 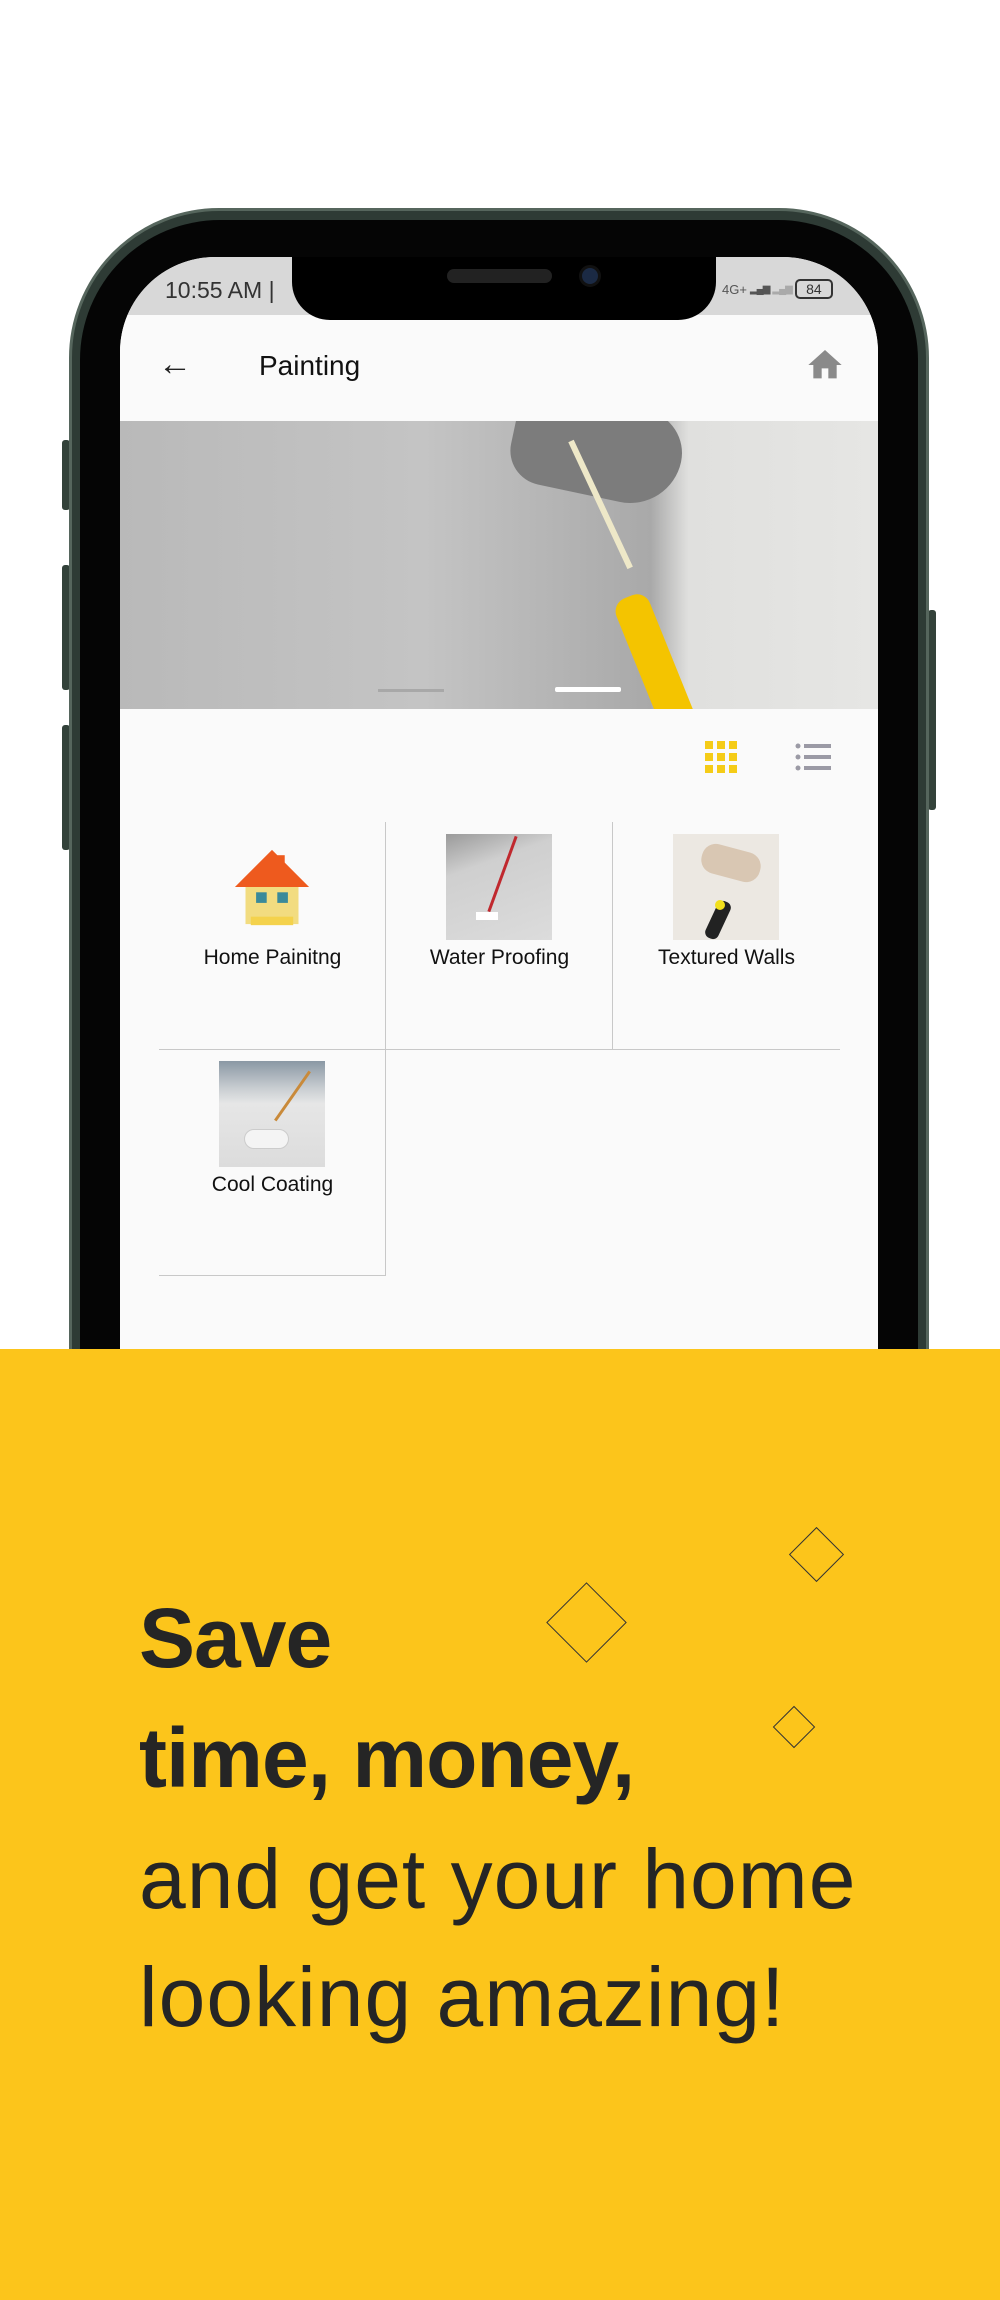 What do you see at coordinates (499, 565) in the screenshot?
I see `banner-carousel` at bounding box center [499, 565].